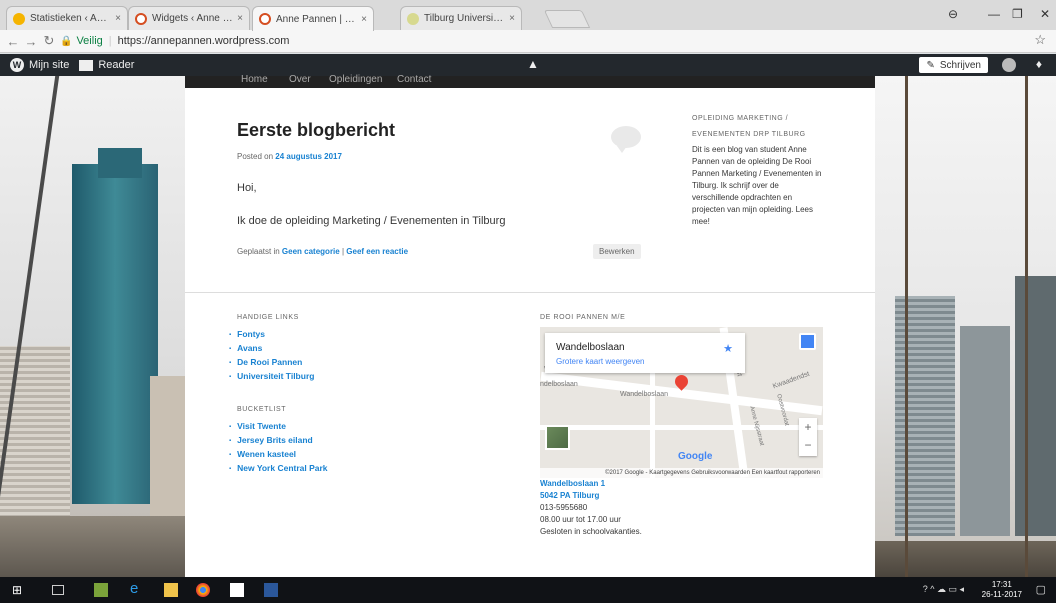 This screenshot has width=1056, height=603. Describe the element at coordinates (316, 130) in the screenshot. I see `post-title: Eerste blogbericht` at that location.